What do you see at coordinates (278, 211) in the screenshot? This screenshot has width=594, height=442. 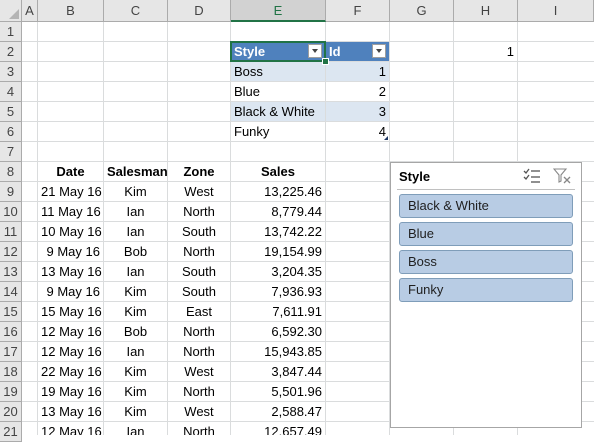 I see `sales-cell-sales: 8,779.44` at bounding box center [278, 211].